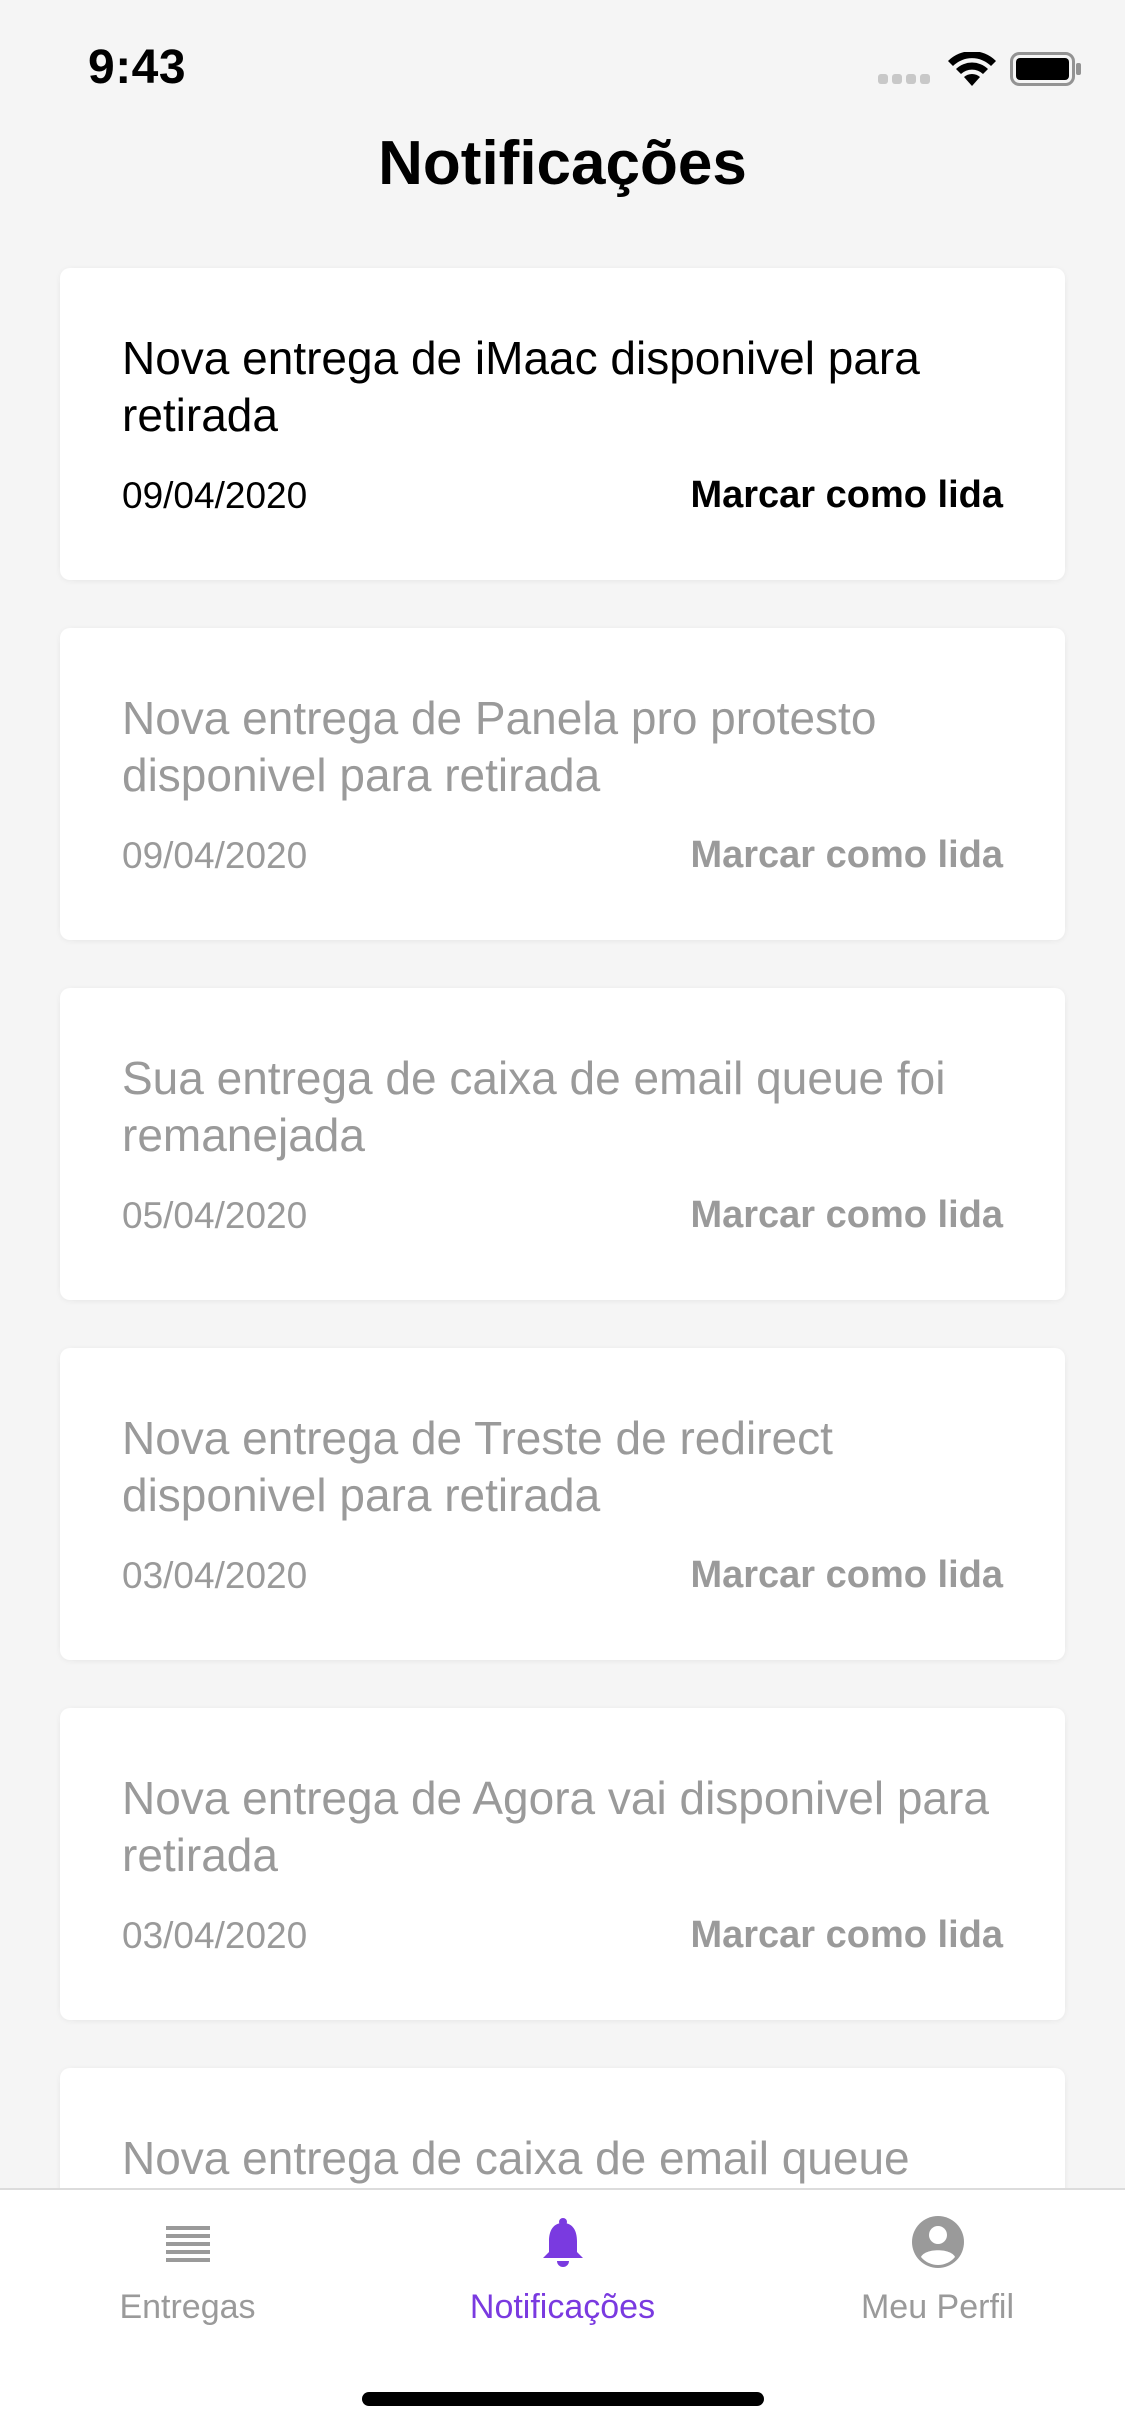  I want to click on status-bar: 9:43, so click(562, 66).